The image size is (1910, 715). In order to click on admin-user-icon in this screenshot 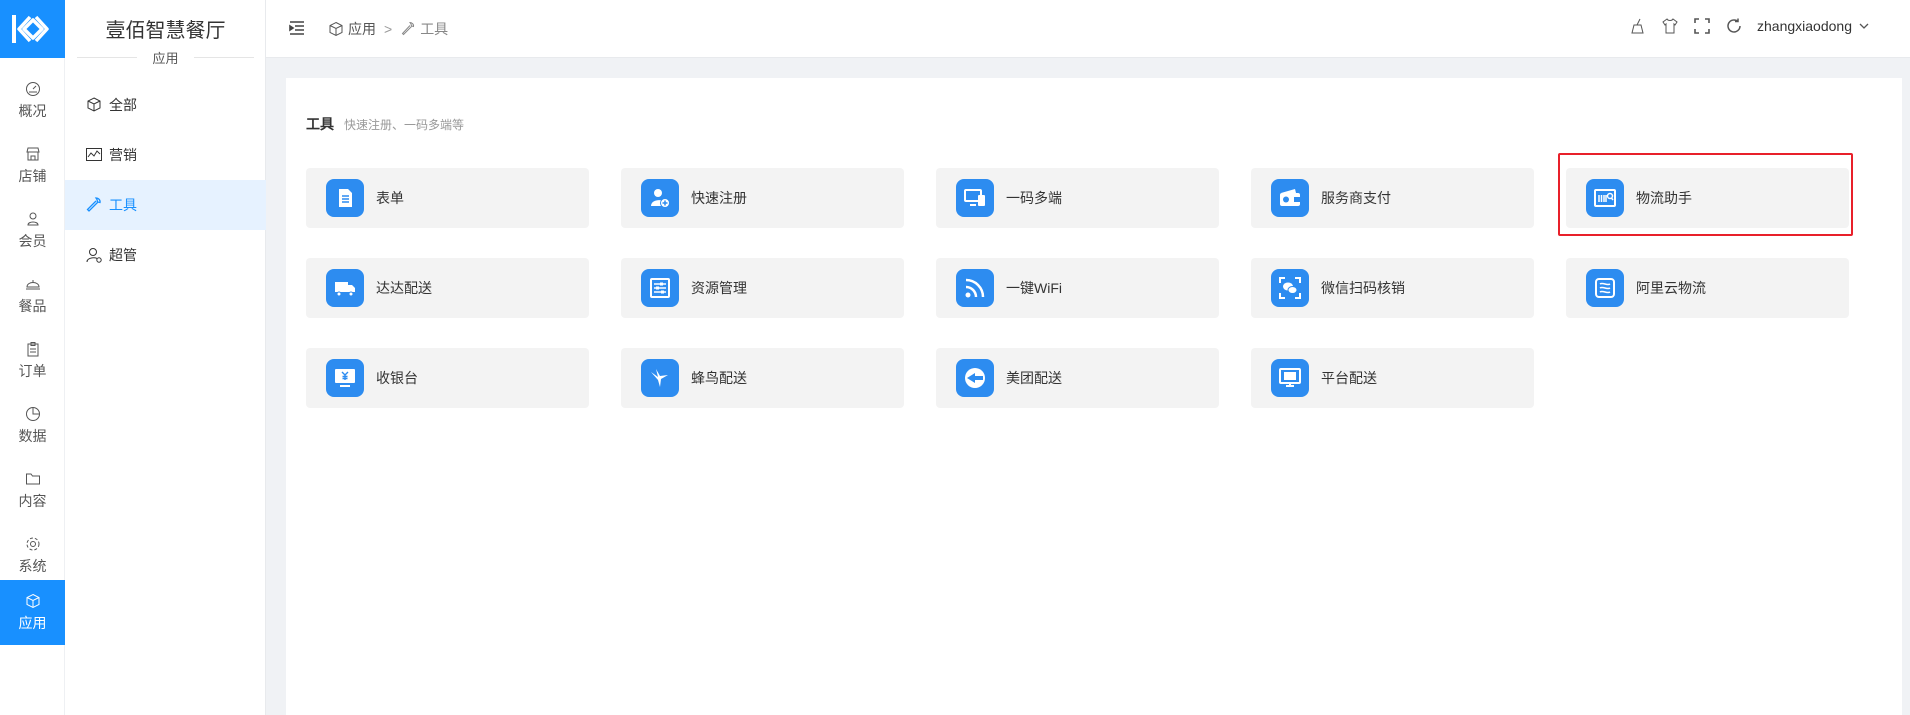, I will do `click(94, 255)`.